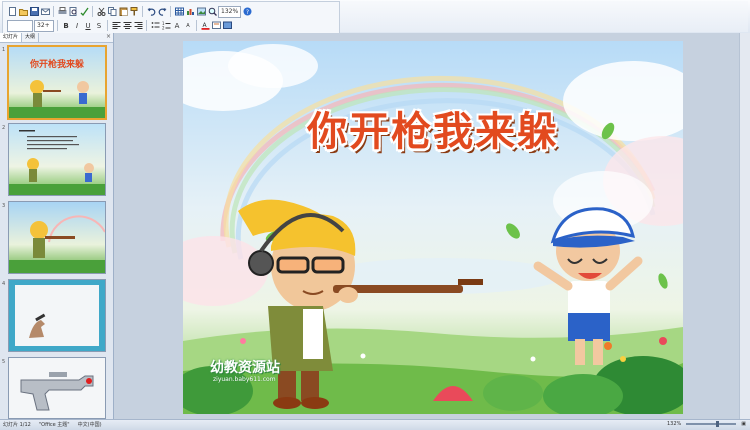 This screenshot has width=750, height=430. I want to click on watermark-url: ziyuan.baby611.com, so click(244, 379).